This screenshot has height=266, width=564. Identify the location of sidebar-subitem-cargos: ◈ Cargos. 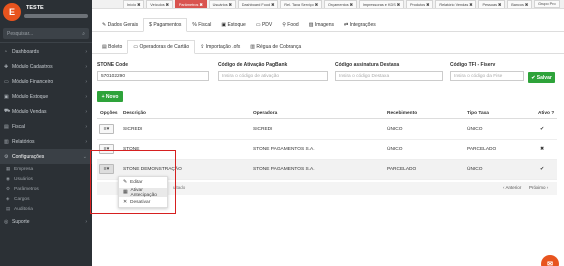
(46, 199).